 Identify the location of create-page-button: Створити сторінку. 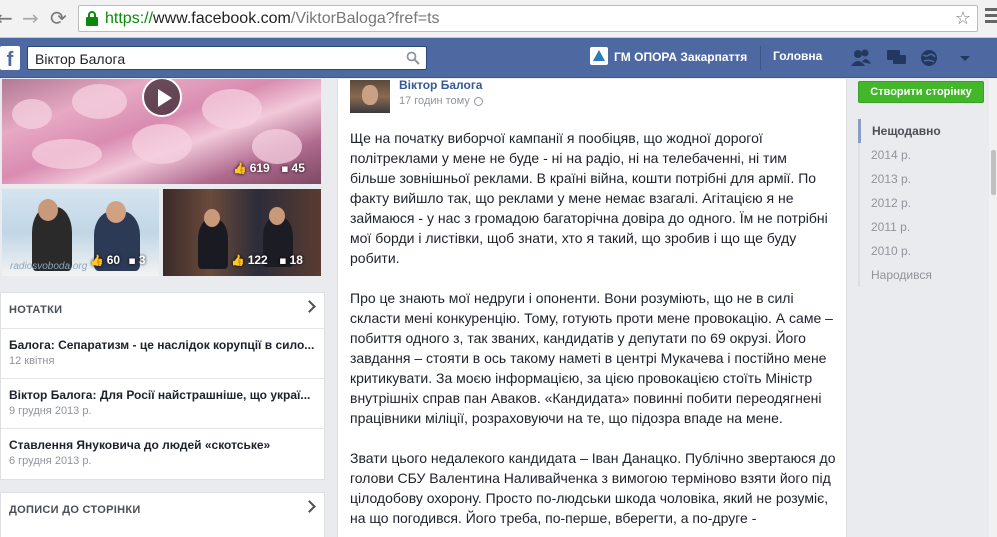
(921, 92).